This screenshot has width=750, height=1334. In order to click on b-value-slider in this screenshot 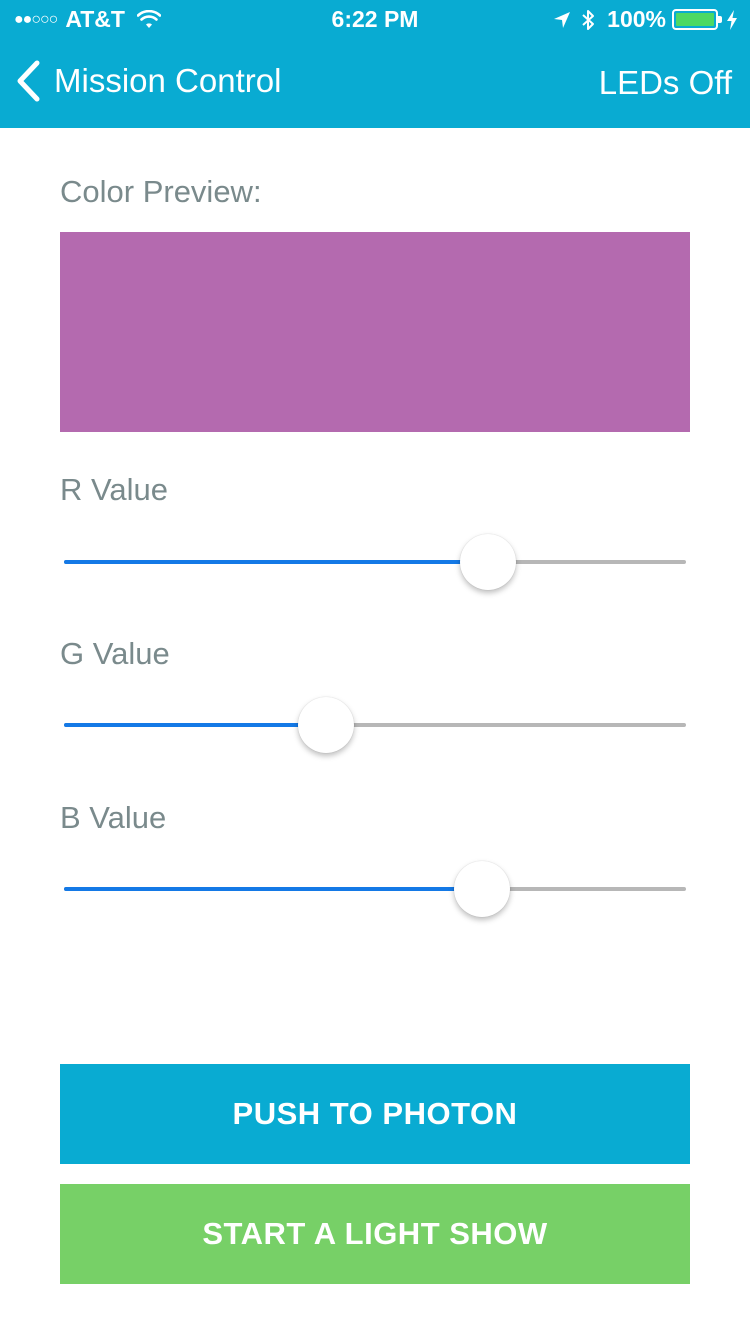, I will do `click(375, 889)`.